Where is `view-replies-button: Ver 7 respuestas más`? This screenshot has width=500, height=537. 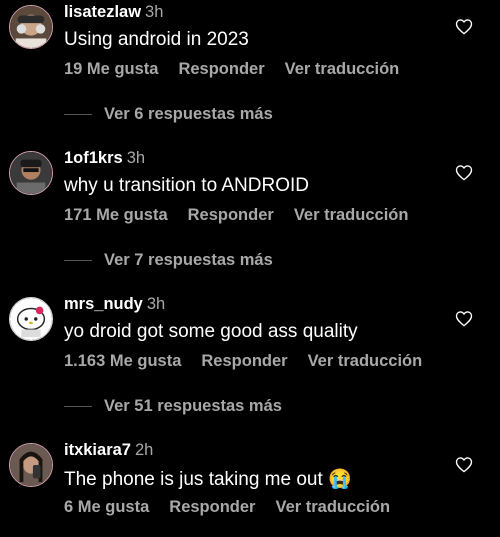 view-replies-button: Ver 7 respuestas más is located at coordinates (168, 260).